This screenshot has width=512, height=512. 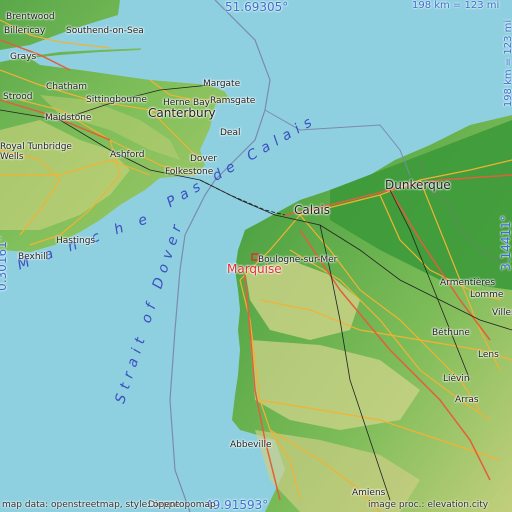 I want to click on place-label: Maidstone, so click(x=68, y=118).